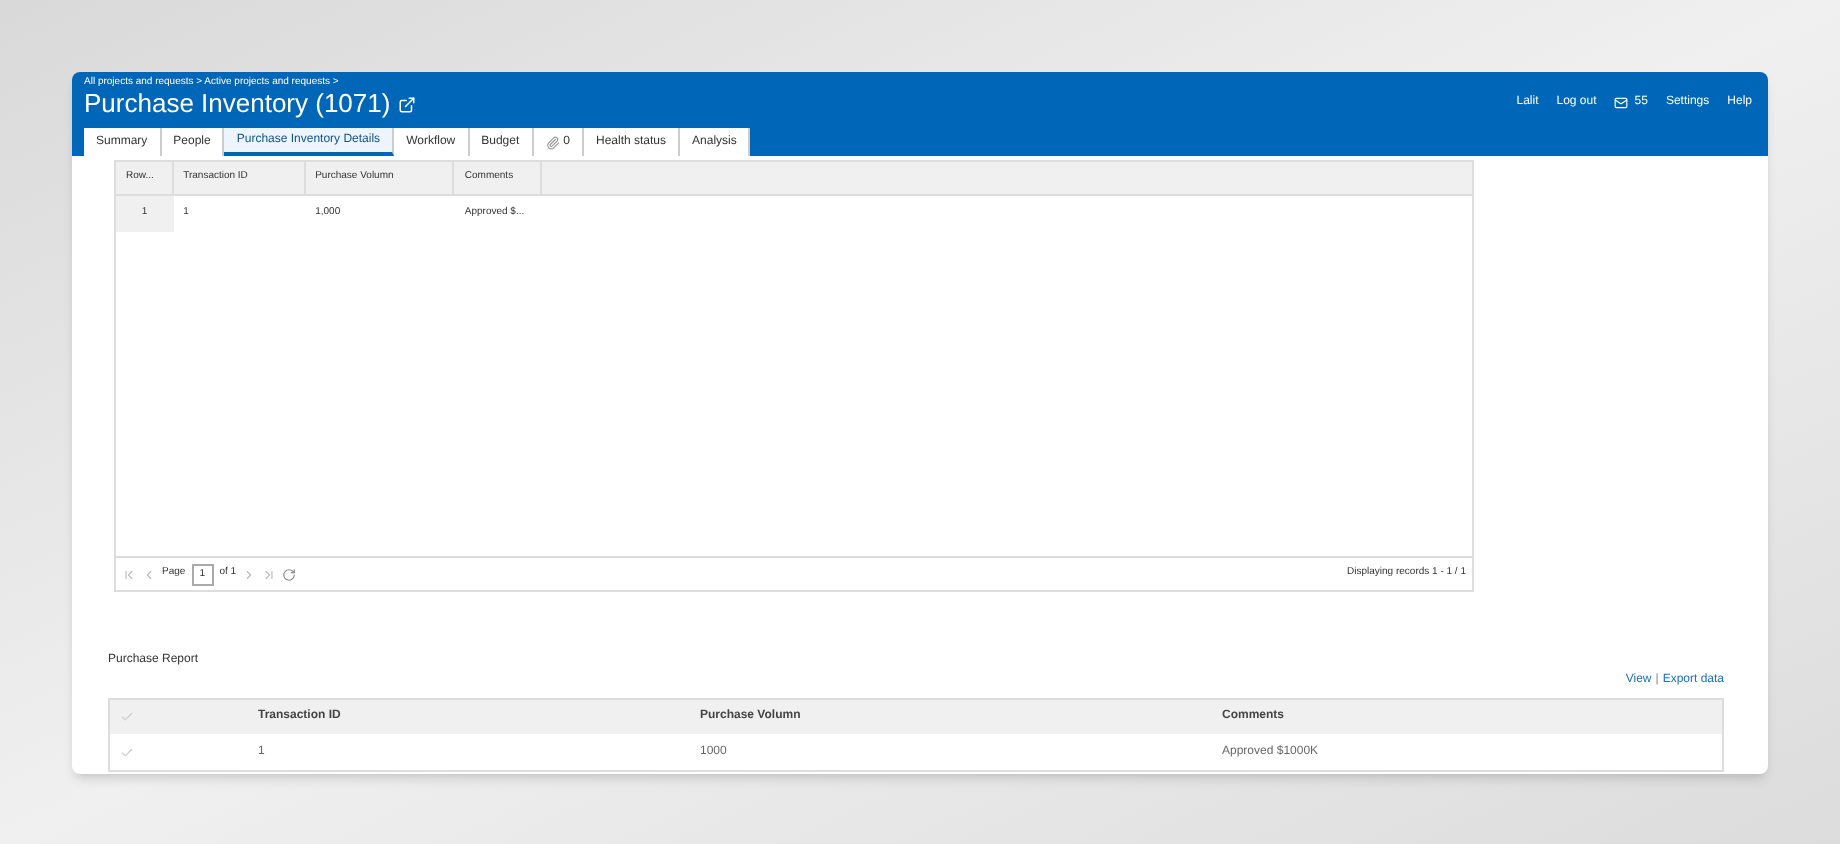 This screenshot has width=1840, height=844. Describe the element at coordinates (289, 574) in the screenshot. I see `refresh-icon` at that location.